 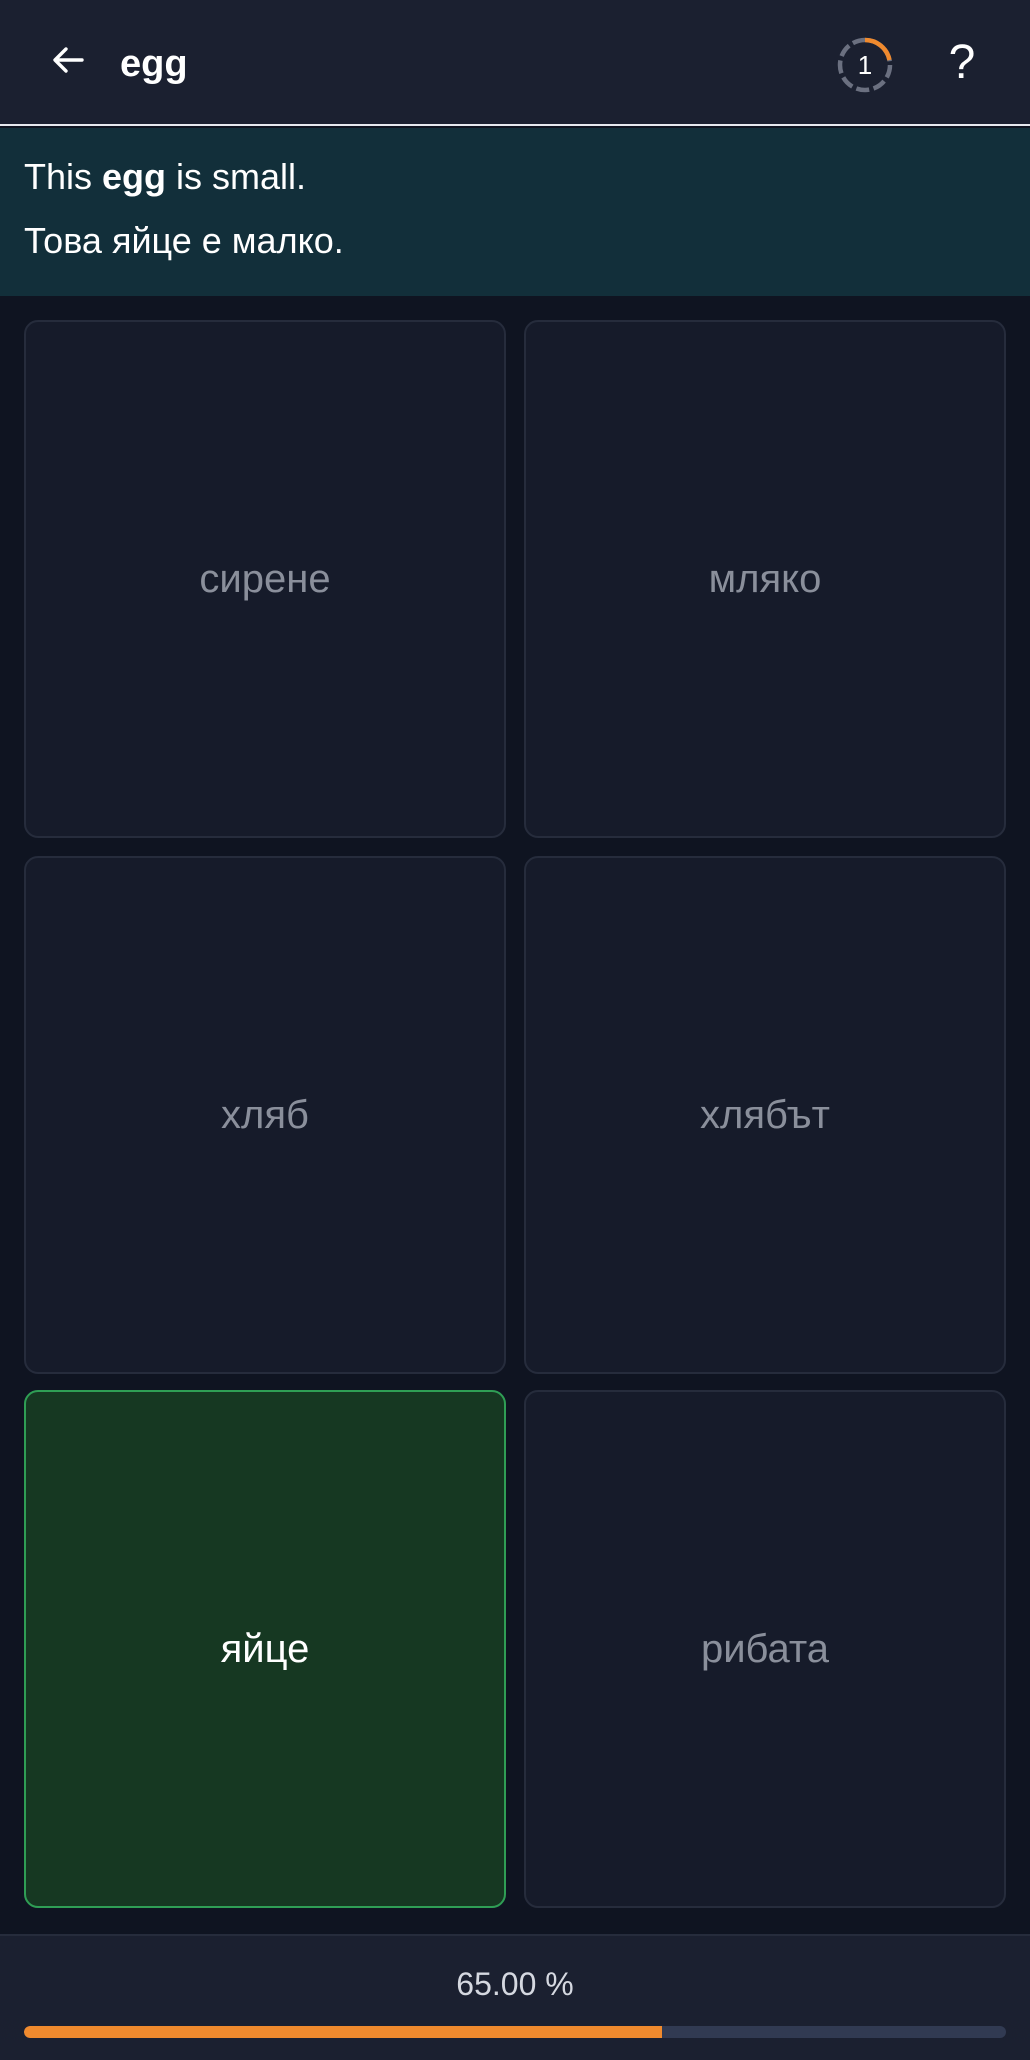 What do you see at coordinates (154, 64) in the screenshot?
I see `page-title: egg` at bounding box center [154, 64].